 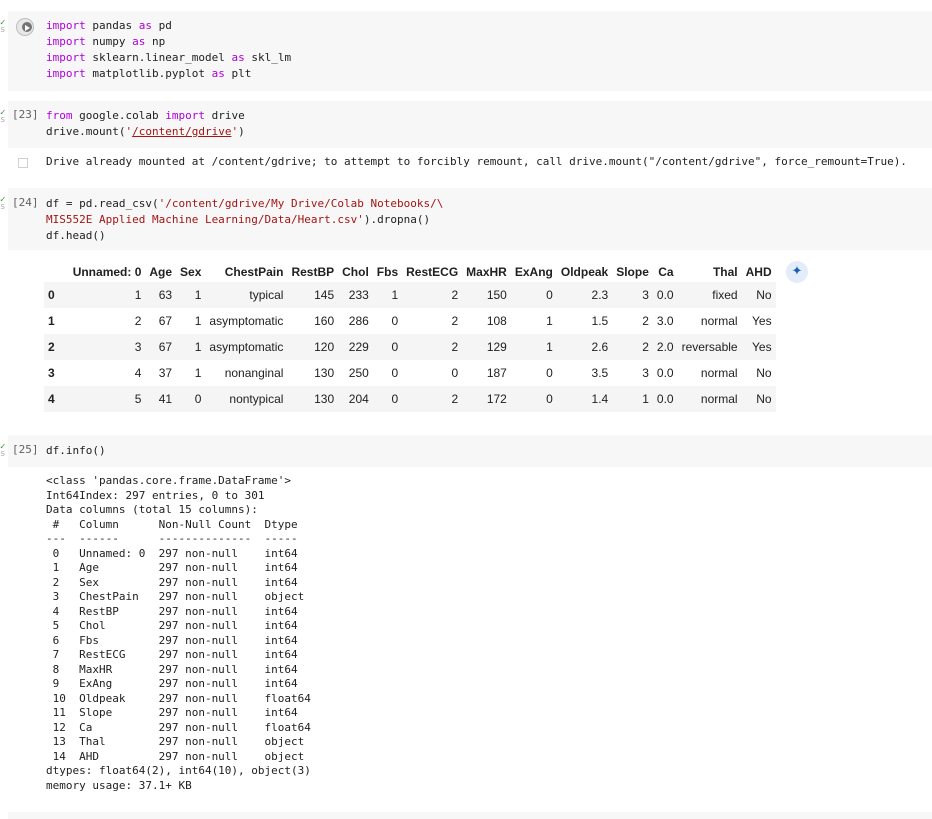 I want to click on keyword-token: import, so click(x=66, y=41).